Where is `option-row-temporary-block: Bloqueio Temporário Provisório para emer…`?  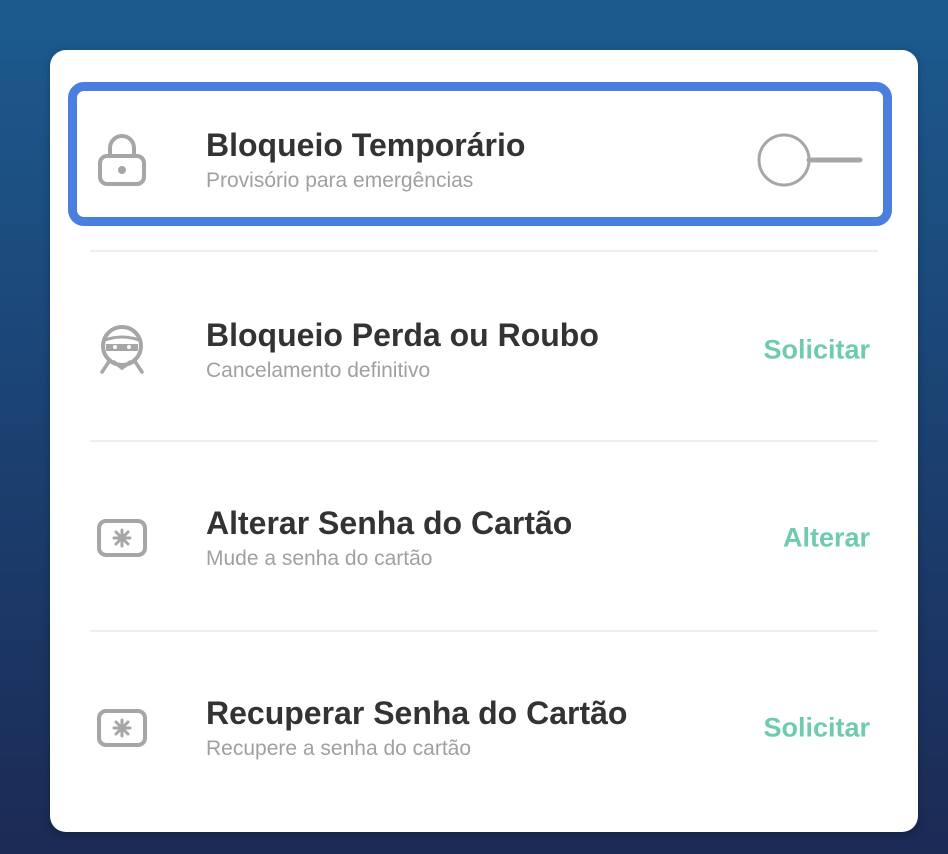
option-row-temporary-block: Bloqueio Temporário Provisório para emer… is located at coordinates (484, 160).